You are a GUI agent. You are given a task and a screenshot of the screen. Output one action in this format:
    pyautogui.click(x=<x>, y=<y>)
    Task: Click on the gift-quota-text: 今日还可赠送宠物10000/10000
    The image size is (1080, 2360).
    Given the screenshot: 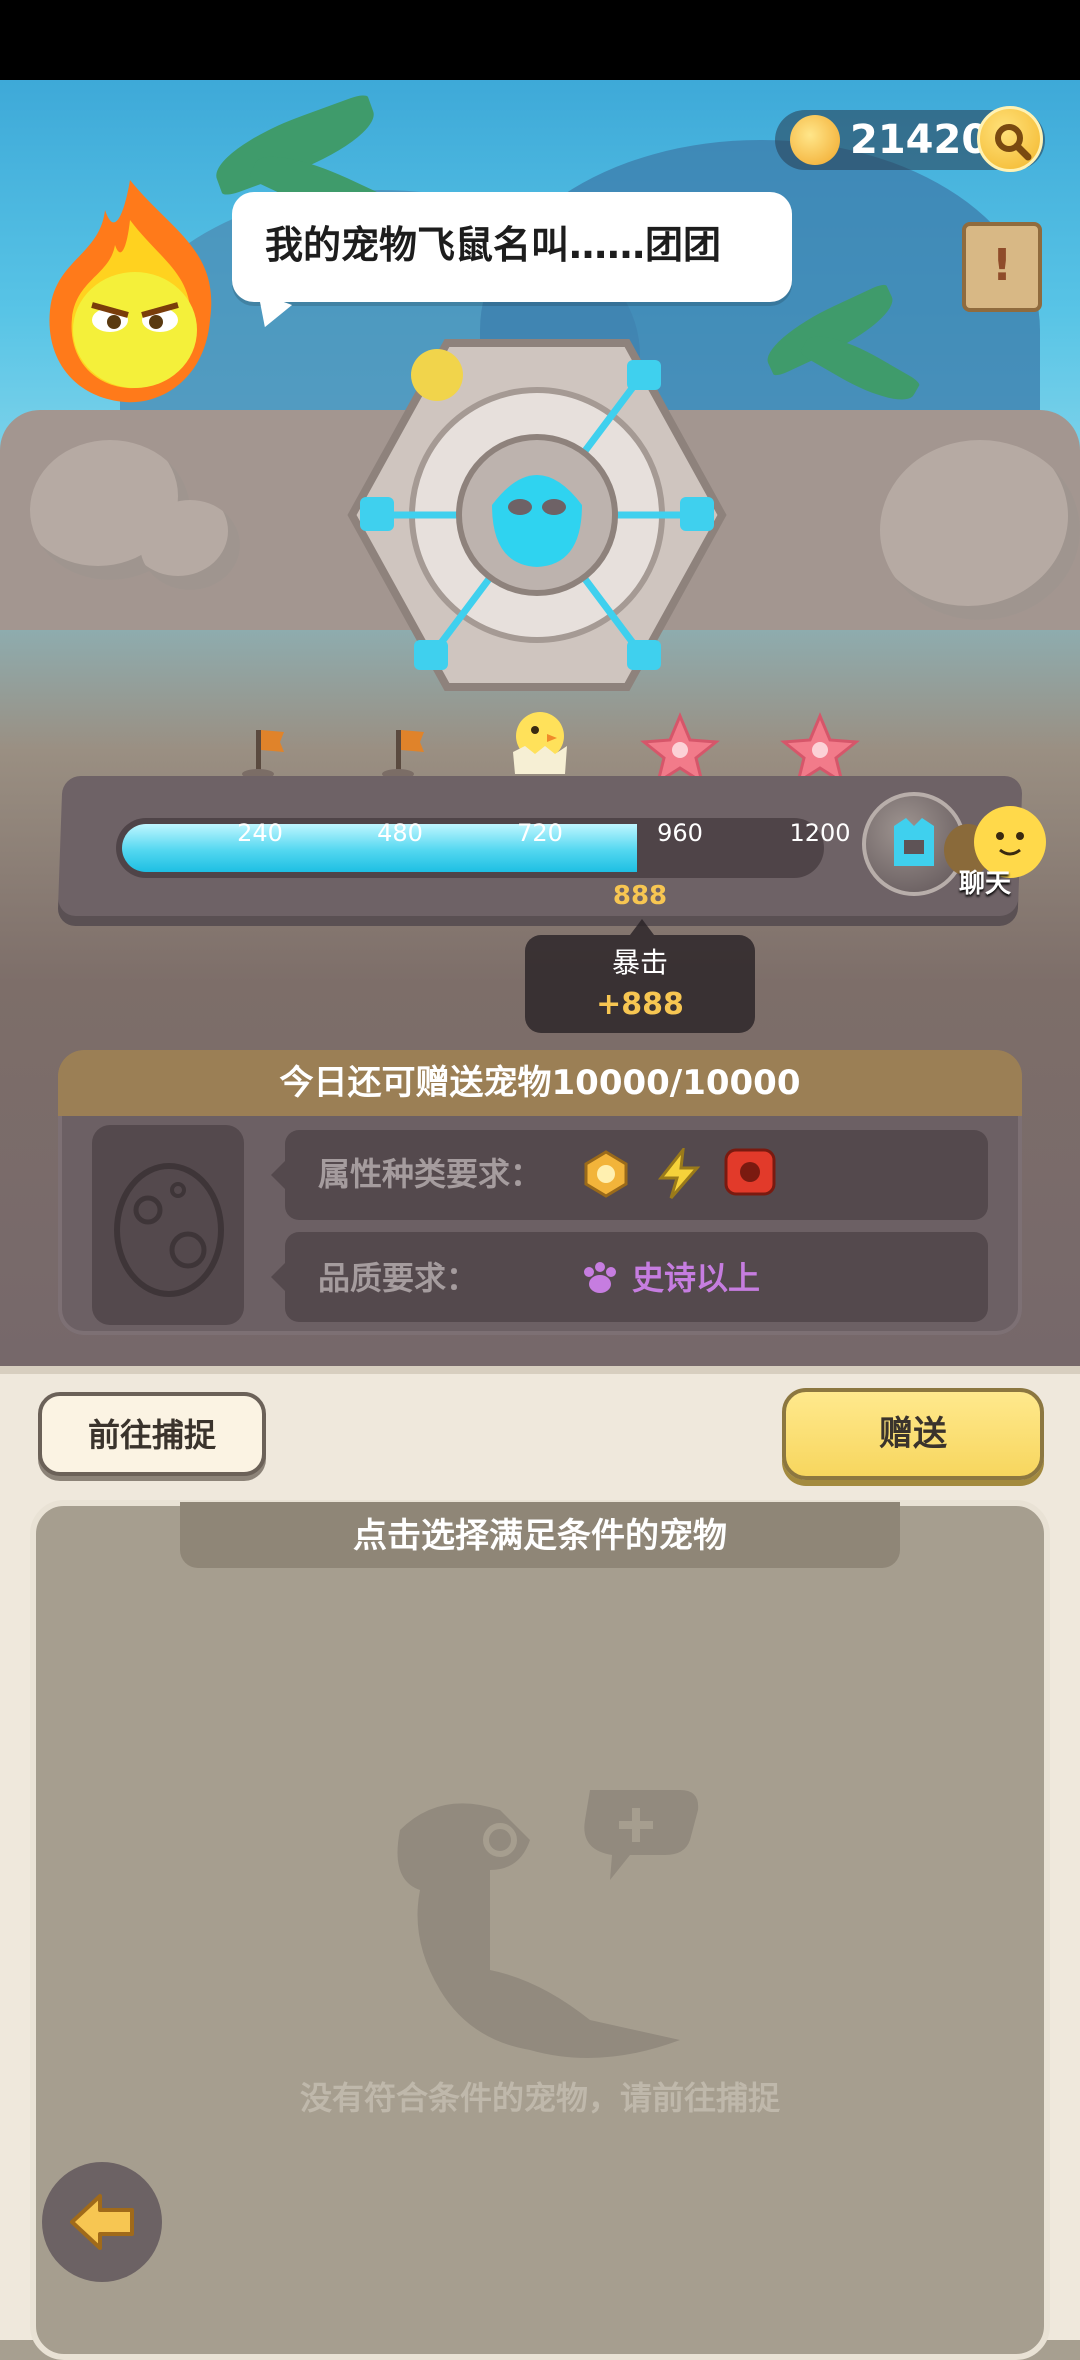 What is the action you would take?
    pyautogui.click(x=540, y=1083)
    